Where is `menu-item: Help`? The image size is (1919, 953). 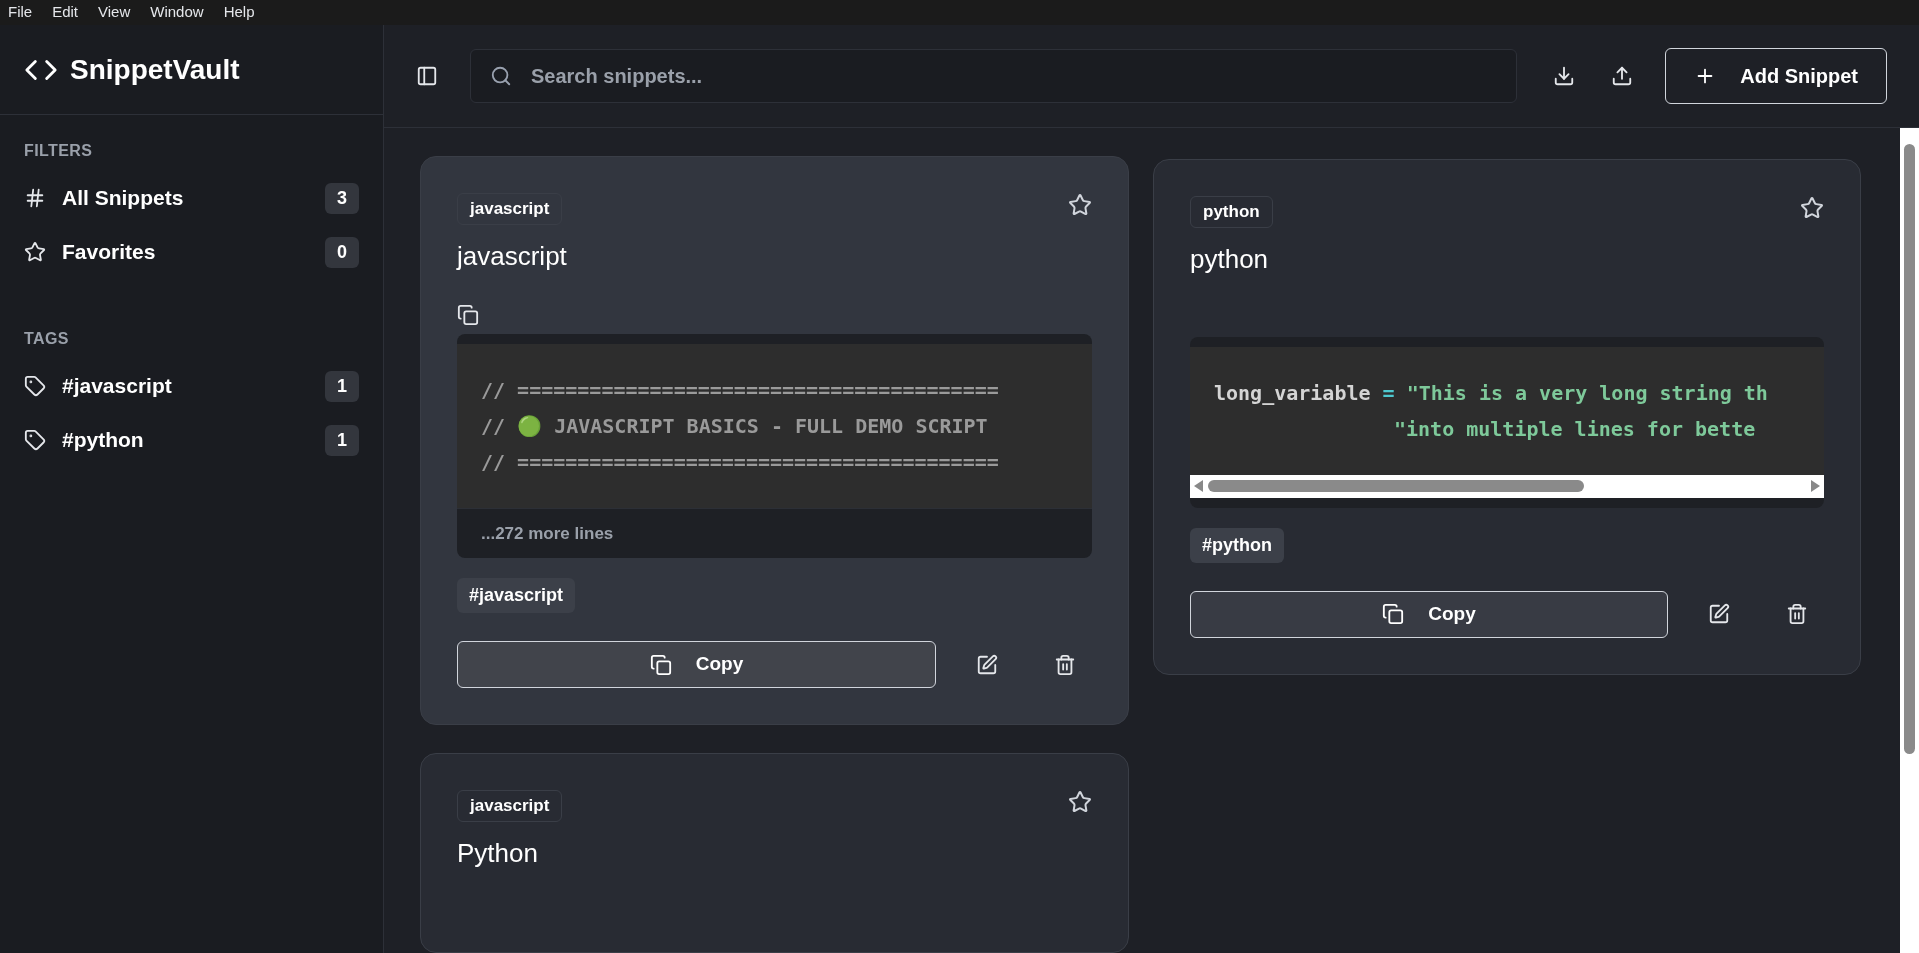
menu-item: Help is located at coordinates (239, 12).